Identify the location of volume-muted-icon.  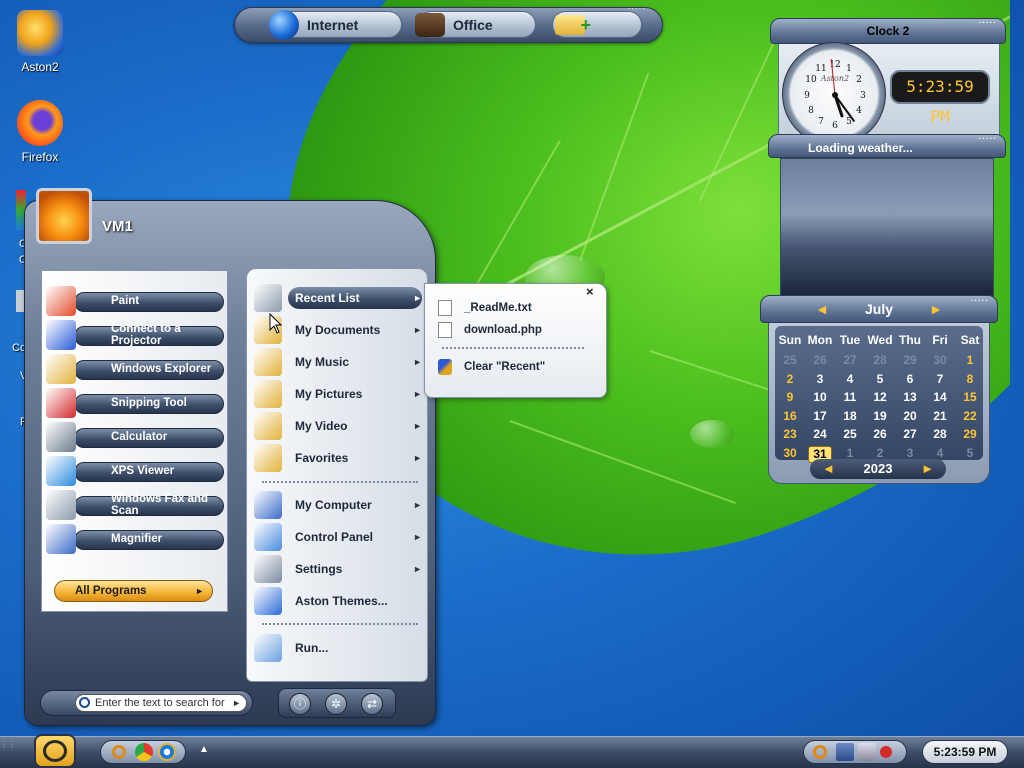
(886, 752).